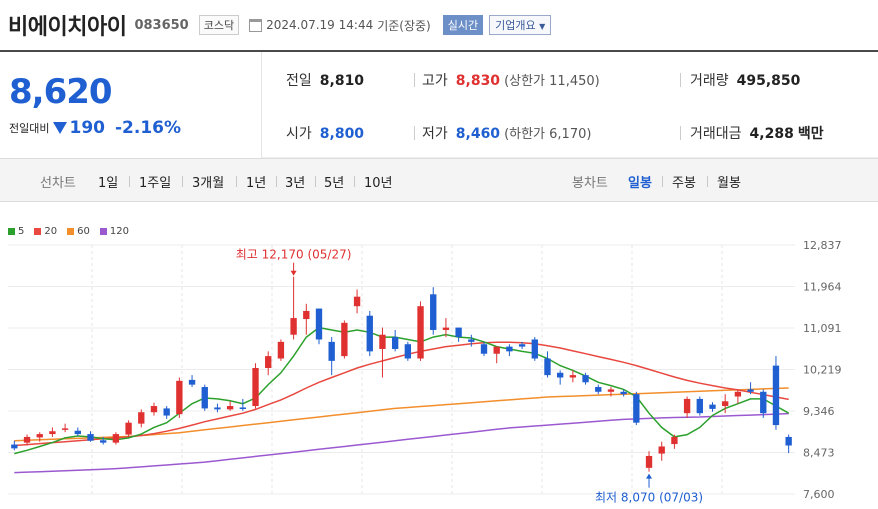 The height and width of the screenshot is (509, 878). Describe the element at coordinates (51, 231) in the screenshot. I see `legend-ma20-label: 20` at that location.